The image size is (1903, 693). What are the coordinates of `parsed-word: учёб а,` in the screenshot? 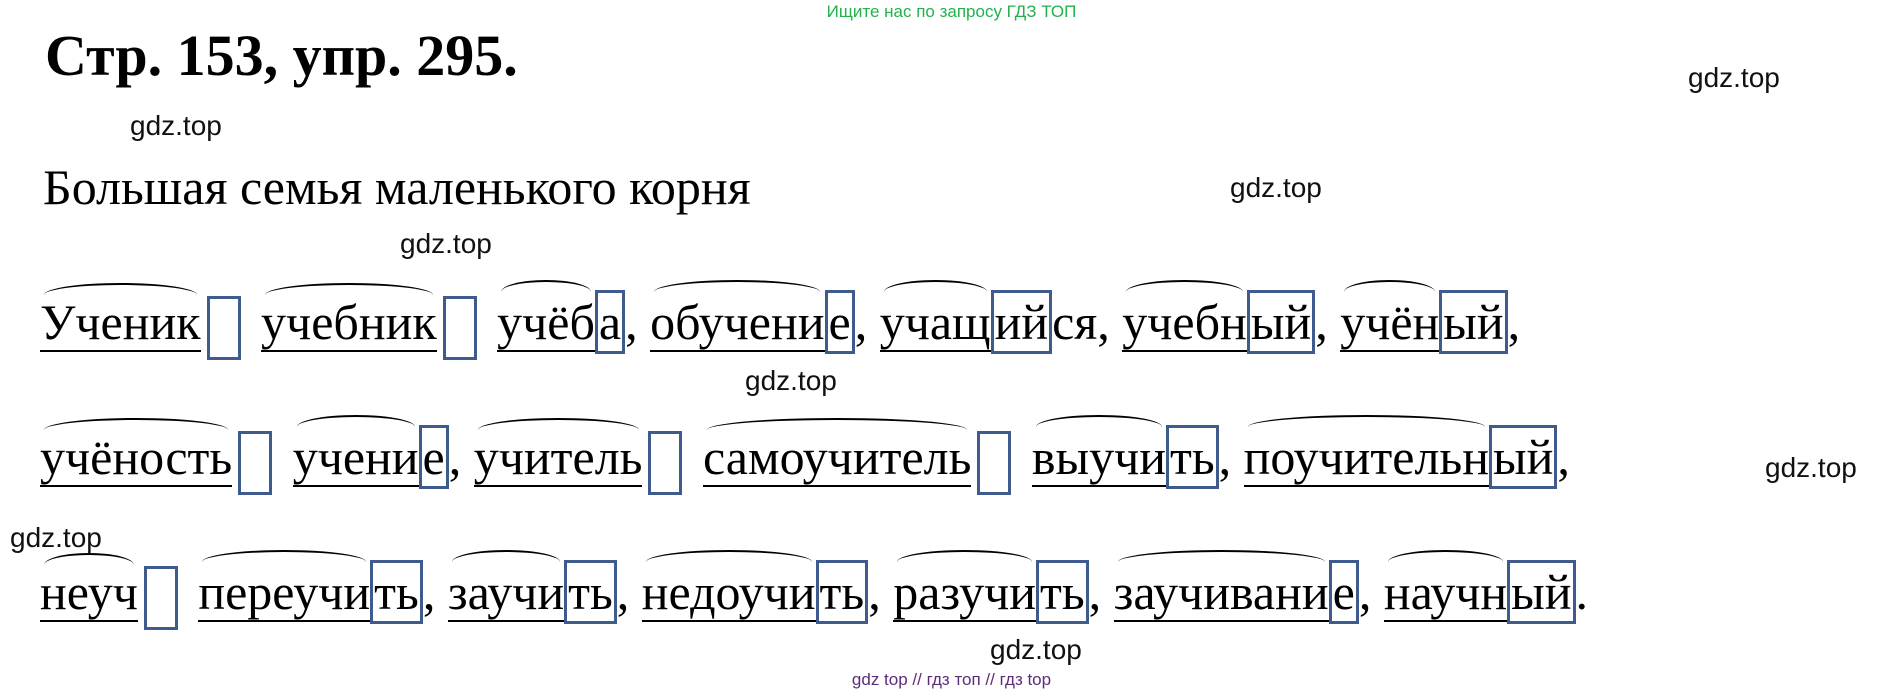 It's located at (567, 317).